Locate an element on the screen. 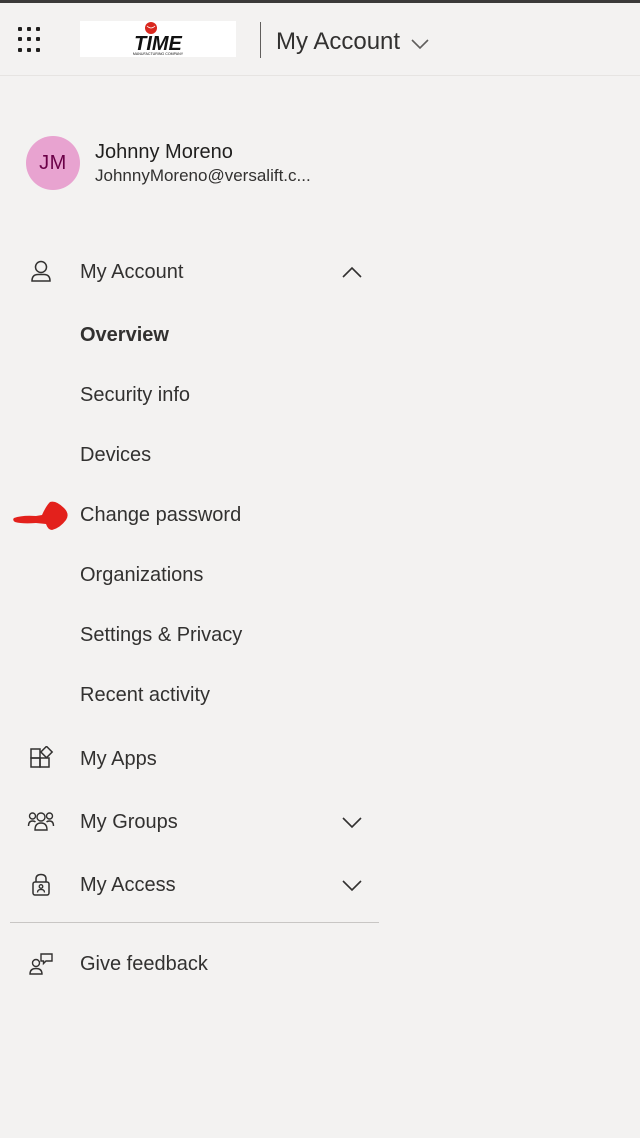 This screenshot has width=640, height=1138. nav-my-groups-label: My Groups is located at coordinates (129, 821).